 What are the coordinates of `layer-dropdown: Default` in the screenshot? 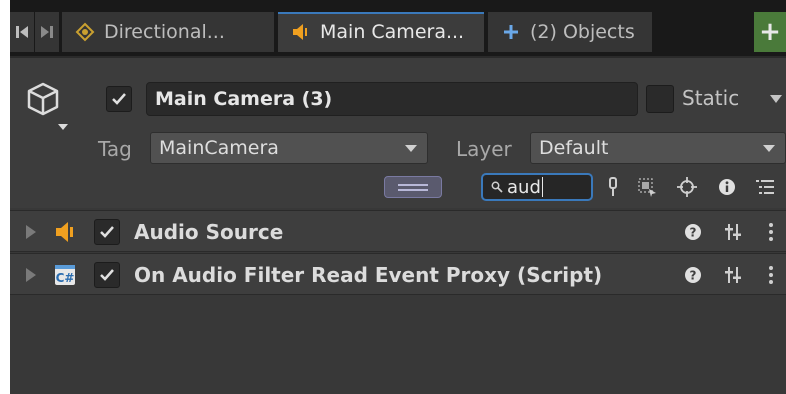 It's located at (658, 148).